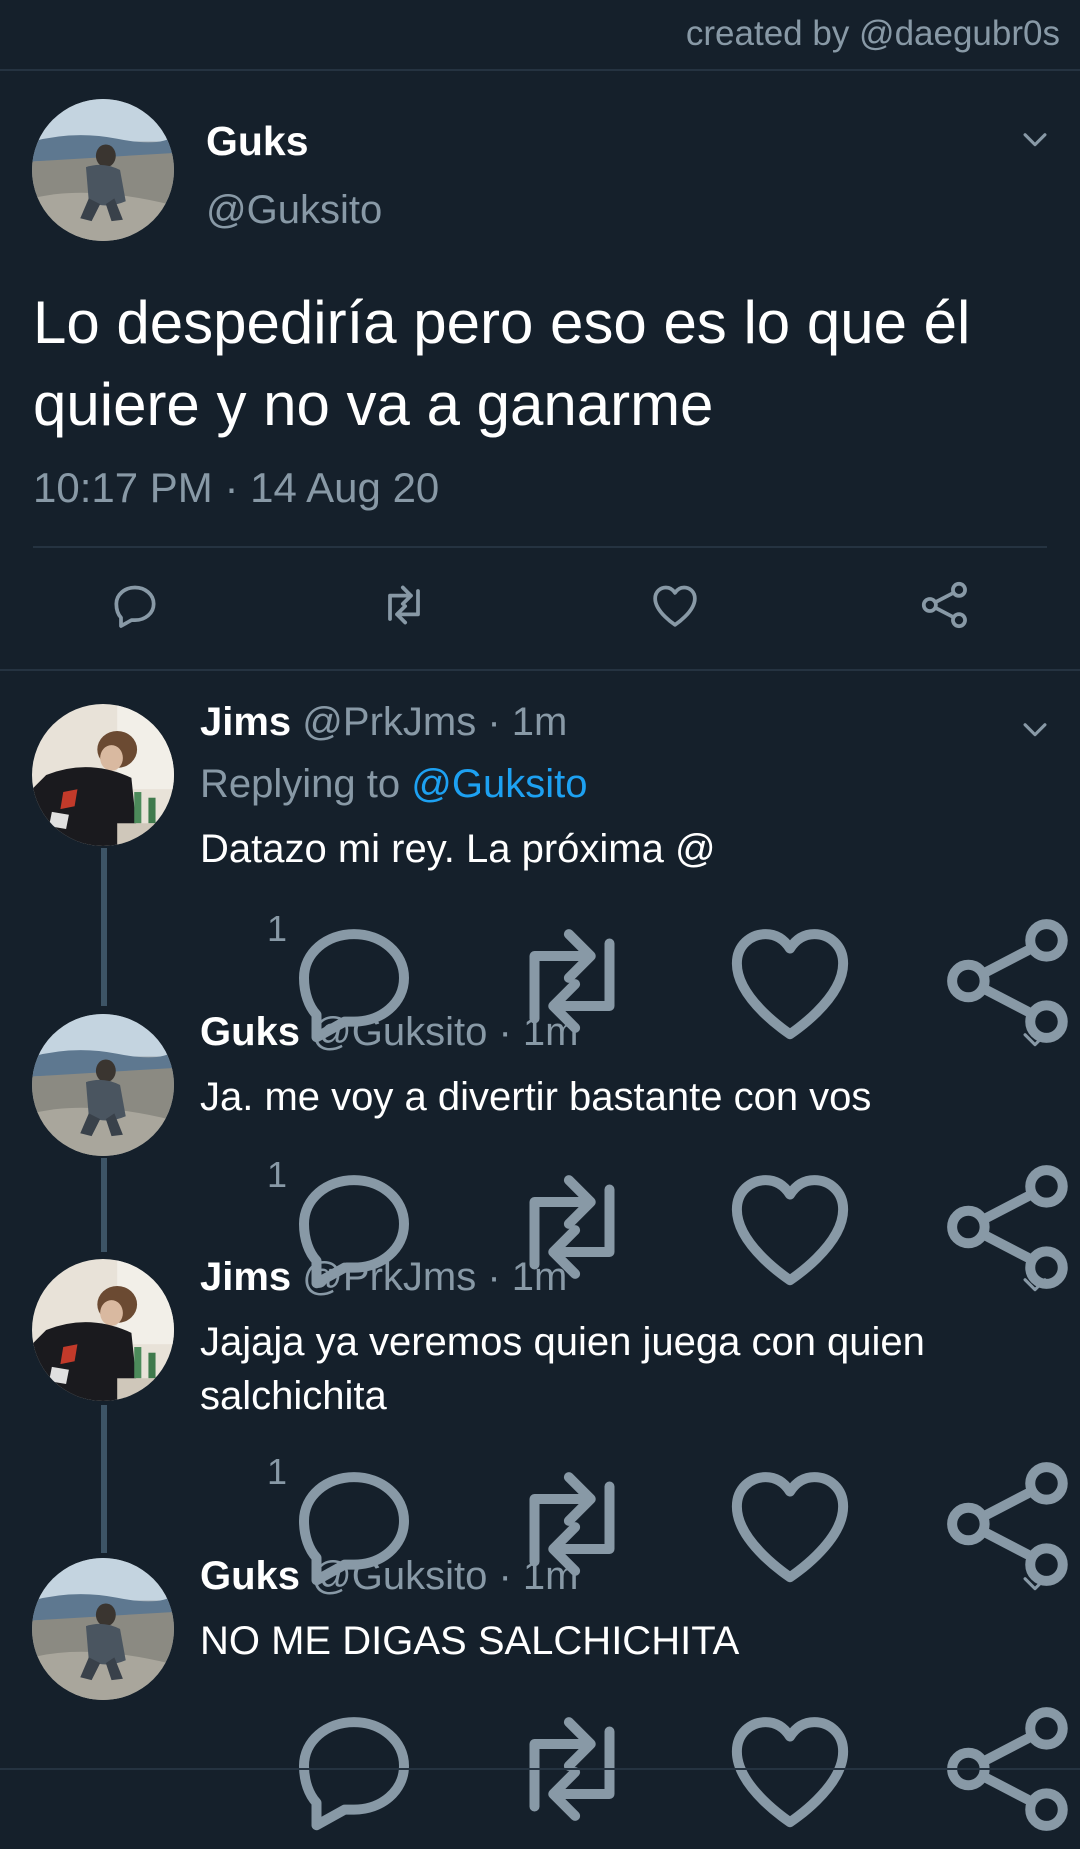 This screenshot has width=1080, height=1849. I want to click on reply-text: Ja. me voy a divertir bastante con vos, so click(536, 1097).